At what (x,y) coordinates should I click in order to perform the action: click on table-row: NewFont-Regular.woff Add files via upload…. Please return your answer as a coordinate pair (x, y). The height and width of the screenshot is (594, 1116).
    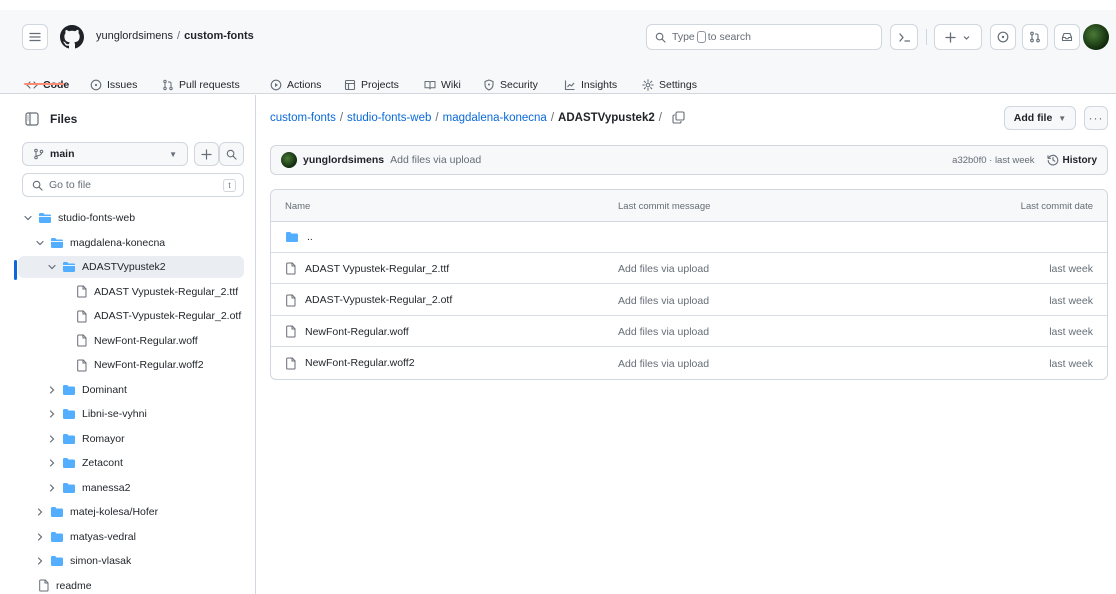
    Looking at the image, I should click on (689, 331).